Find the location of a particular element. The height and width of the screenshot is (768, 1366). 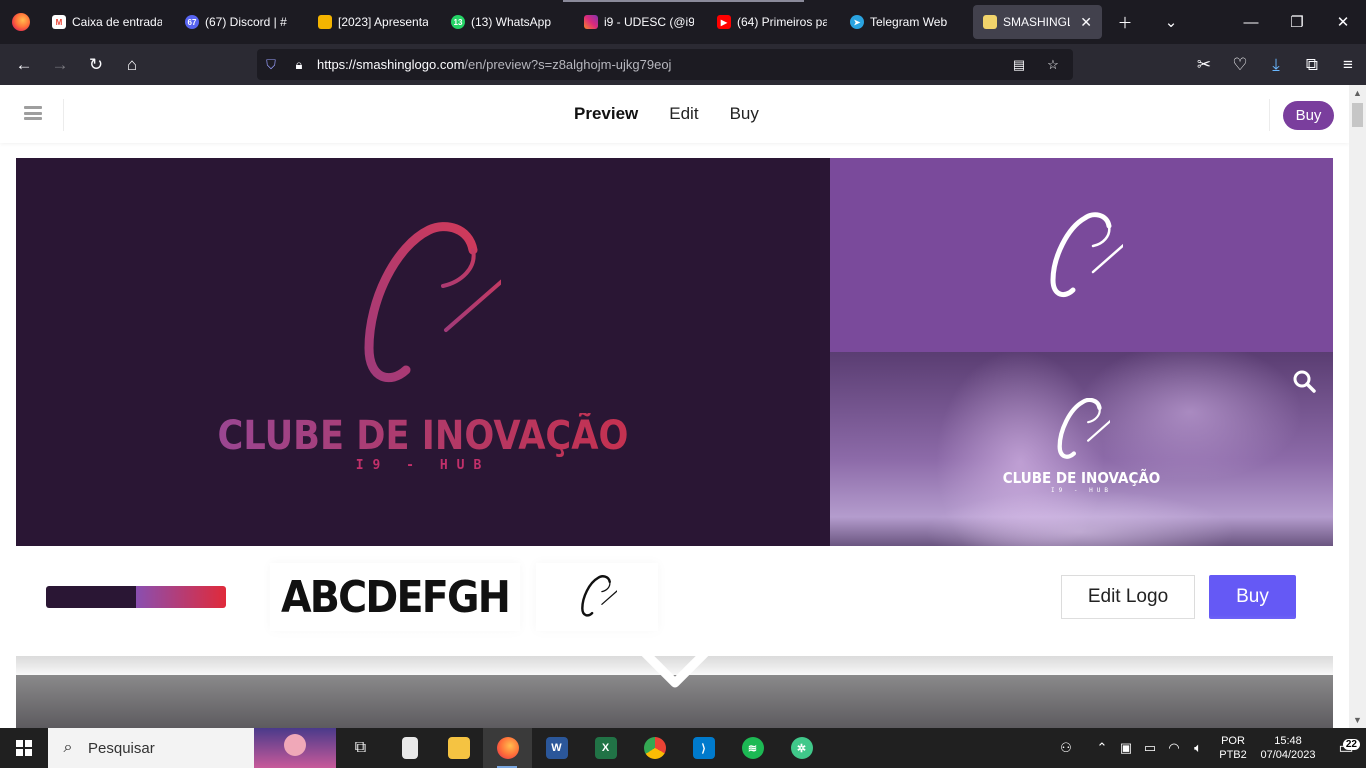

extensions-icon: ⧉ is located at coordinates (1312, 65).